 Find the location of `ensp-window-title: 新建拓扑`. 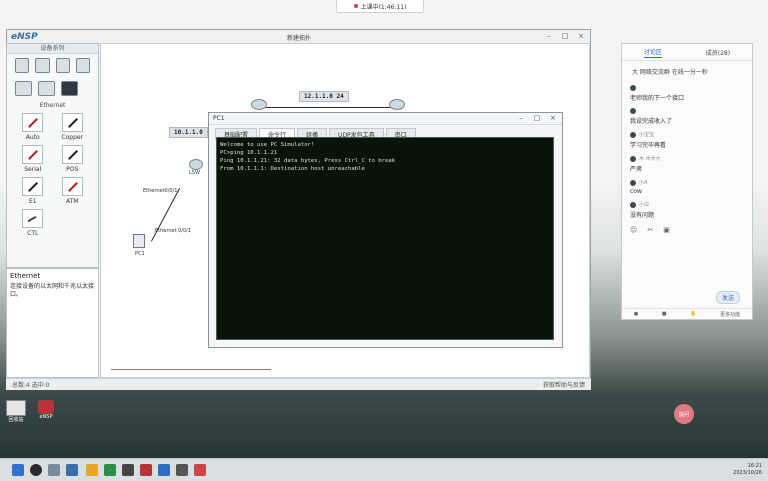

ensp-window-title: 新建拓扑 is located at coordinates (299, 38).